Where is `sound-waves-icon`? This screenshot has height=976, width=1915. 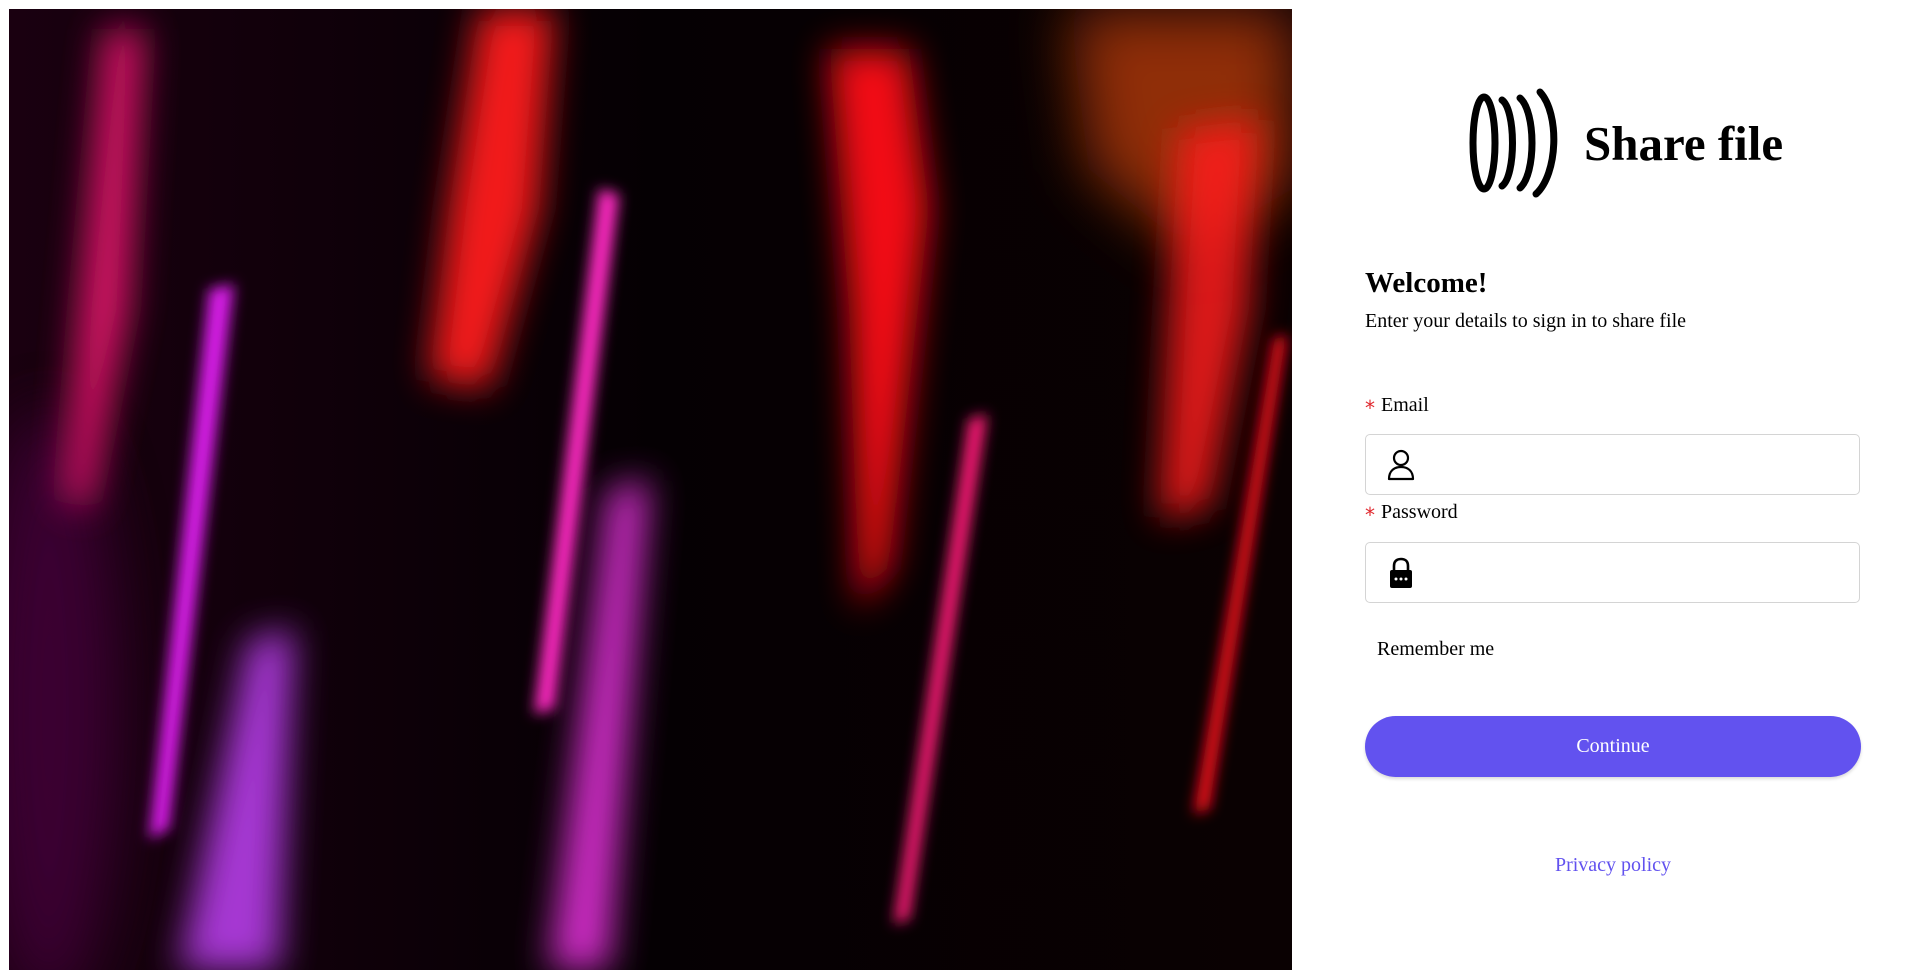
sound-waves-icon is located at coordinates (1513, 143).